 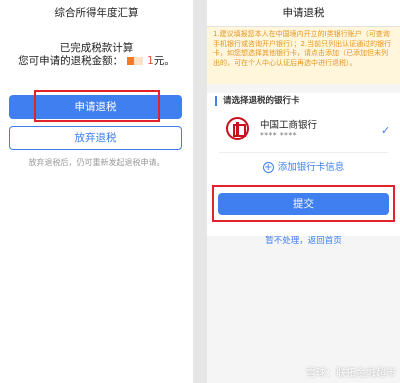 What do you see at coordinates (351, 373) in the screenshot?
I see `watermark: 雪球：联拓金融超市` at bounding box center [351, 373].